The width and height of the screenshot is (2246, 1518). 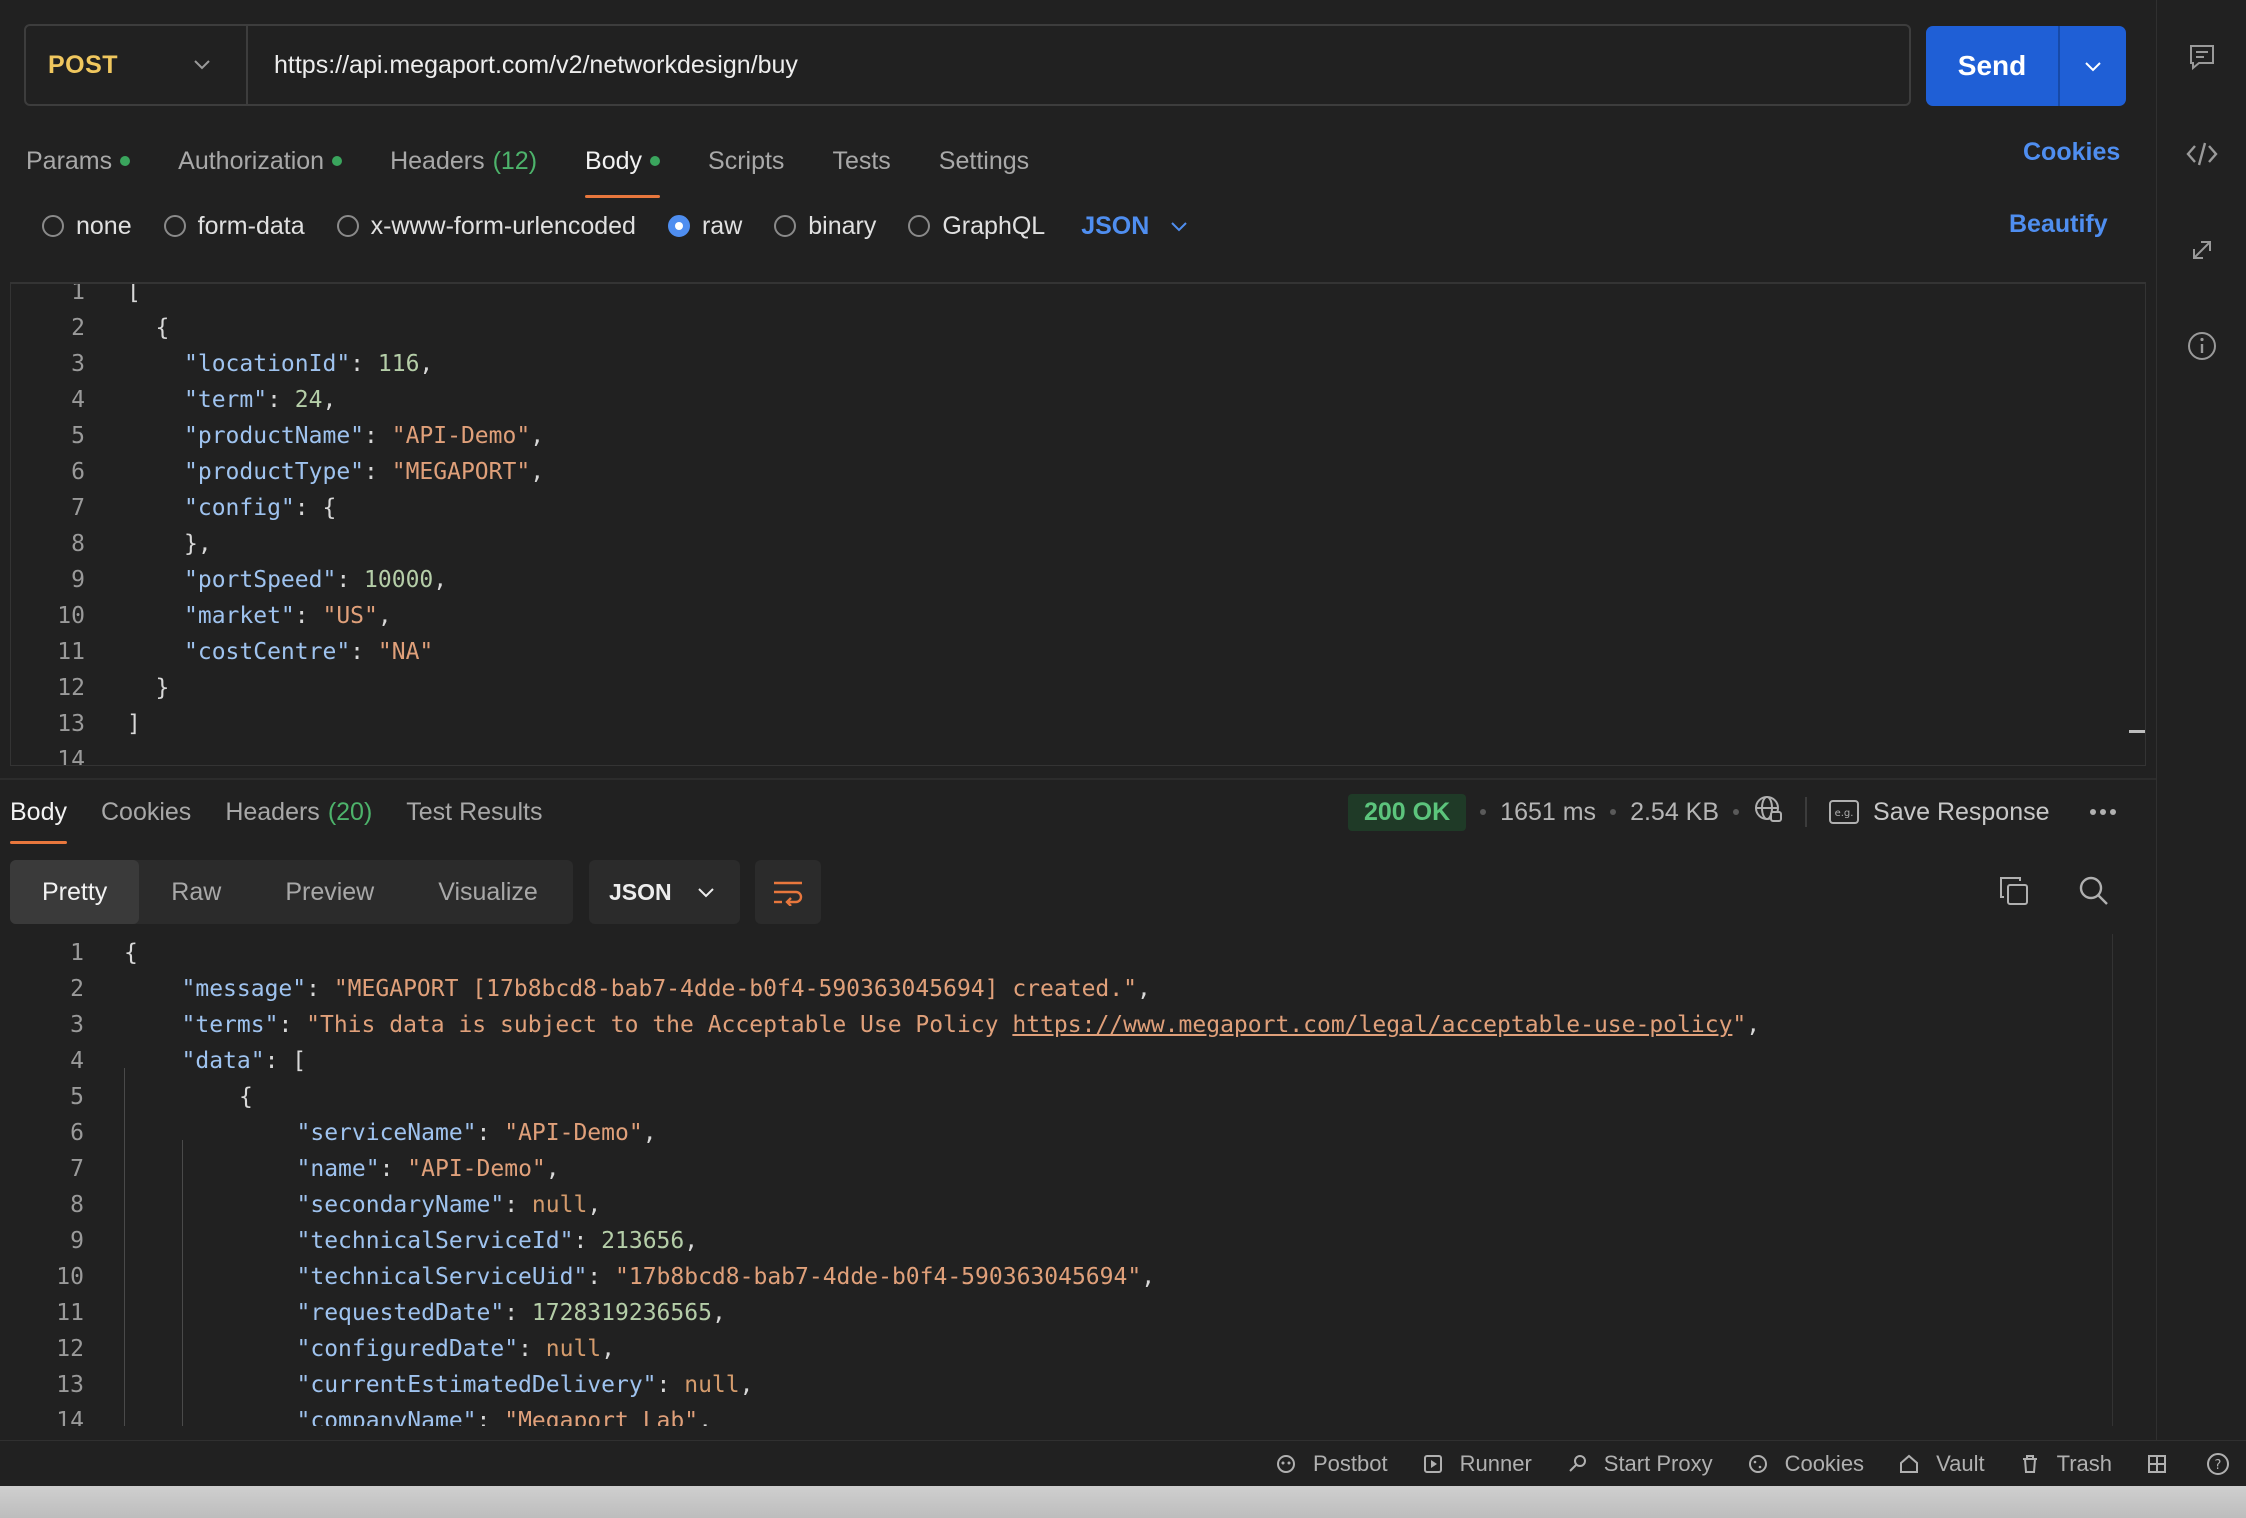 What do you see at coordinates (83, 64) in the screenshot?
I see `method-label: POST` at bounding box center [83, 64].